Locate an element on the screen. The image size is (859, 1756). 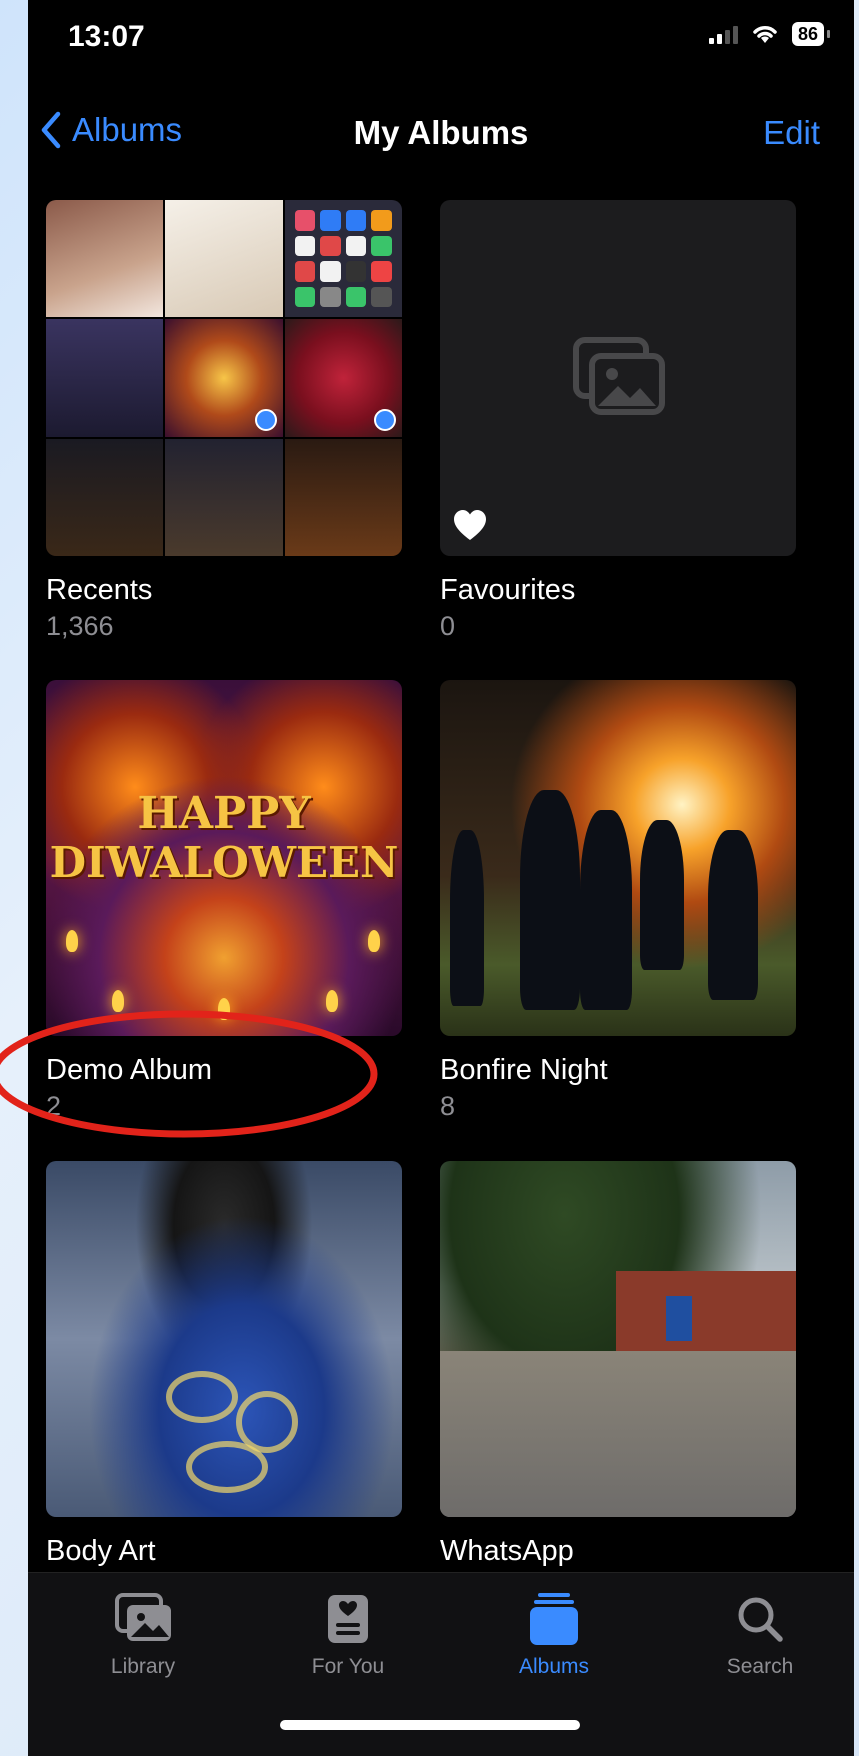
battery-icon: 86 is located at coordinates (811, 34).